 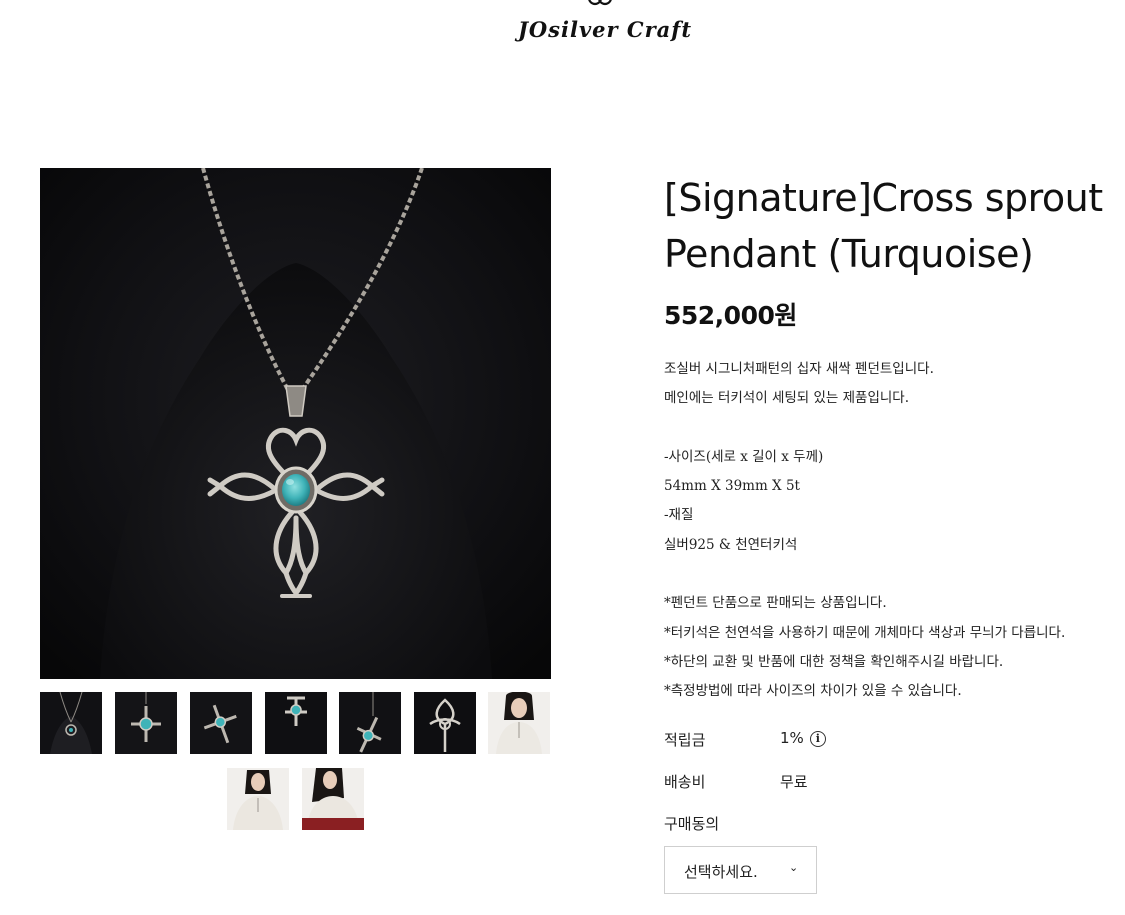 What do you see at coordinates (794, 867) in the screenshot?
I see `chevron-down-icon: ⌄` at bounding box center [794, 867].